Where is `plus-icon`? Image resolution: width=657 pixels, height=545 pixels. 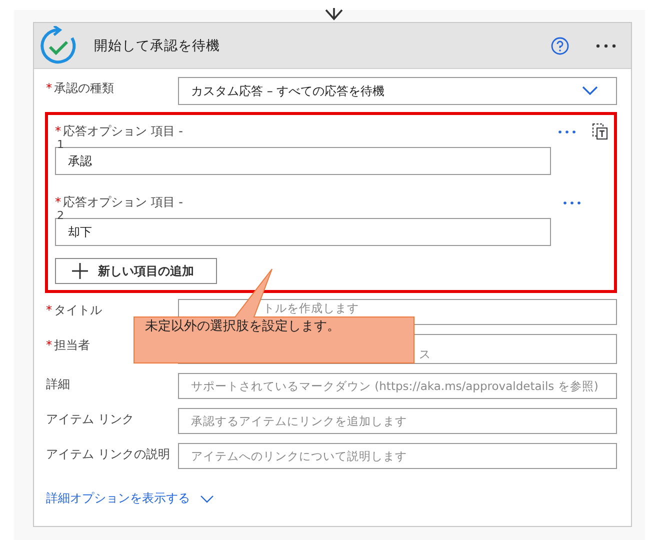 plus-icon is located at coordinates (80, 271).